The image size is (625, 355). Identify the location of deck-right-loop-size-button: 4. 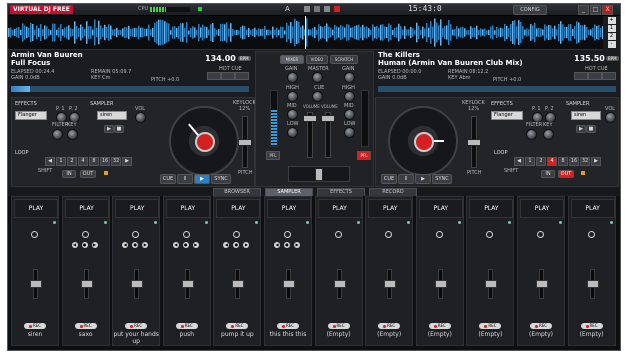
(552, 161).